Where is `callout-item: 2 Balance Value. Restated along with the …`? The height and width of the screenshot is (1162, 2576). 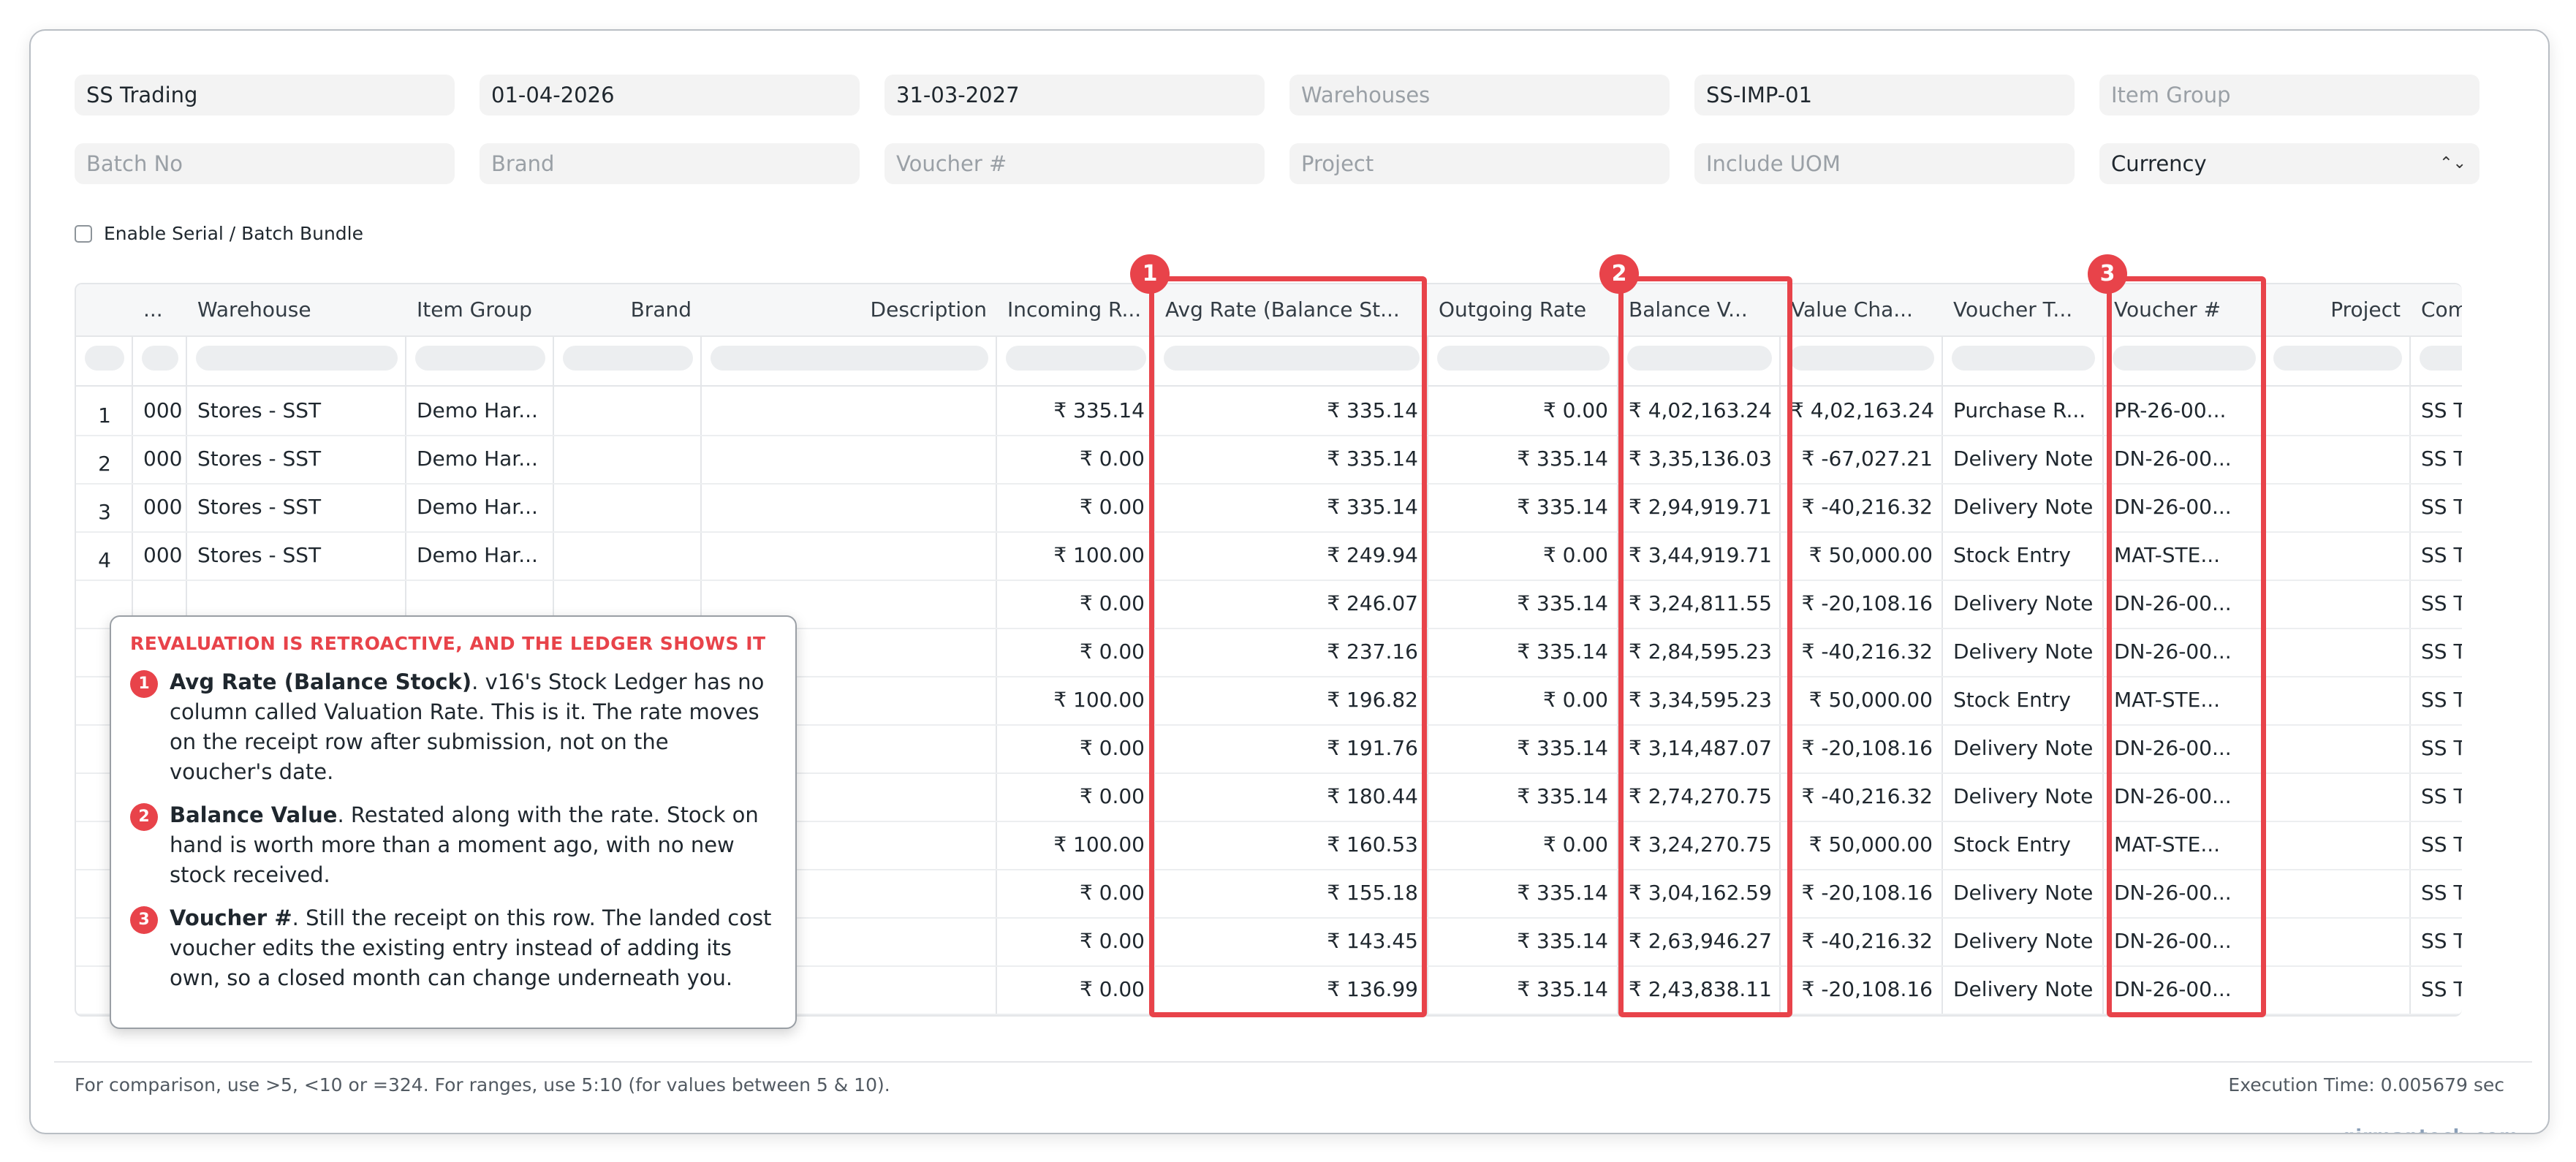 callout-item: 2 Balance Value. Restated along with the … is located at coordinates (453, 845).